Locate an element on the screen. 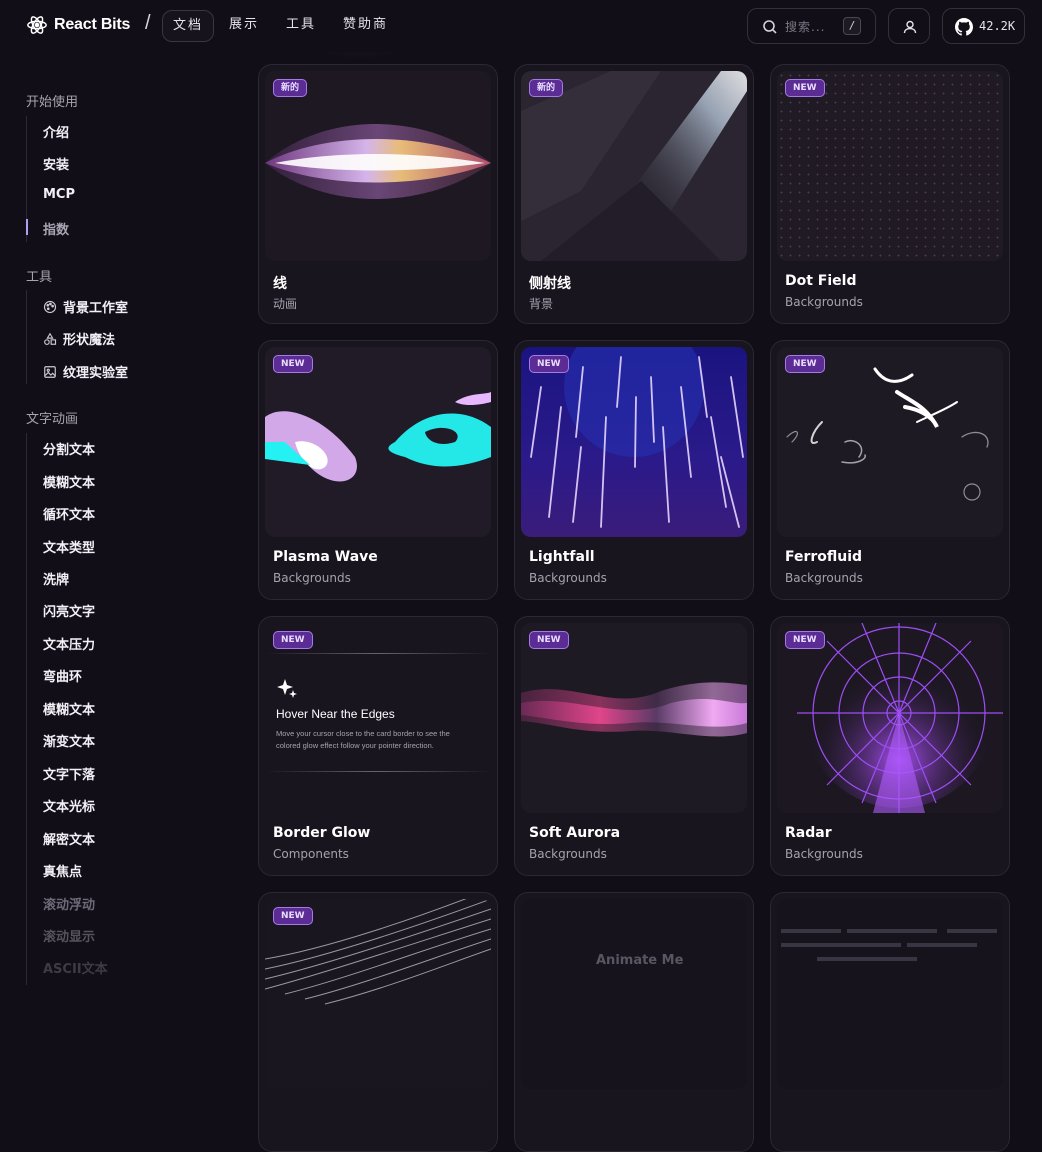 The width and height of the screenshot is (1042, 1152). card-title: 侧射线 is located at coordinates (550, 284).